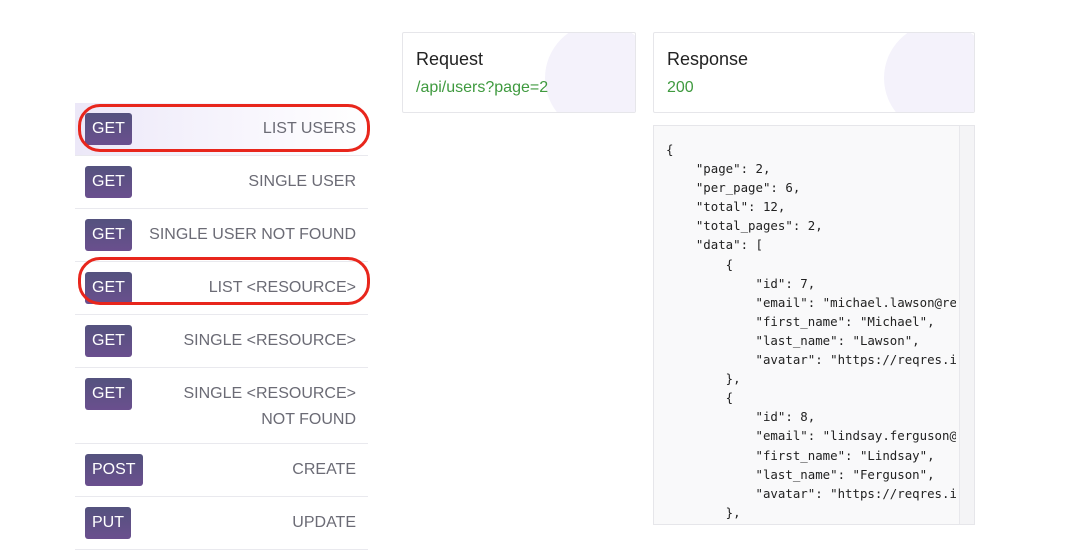  Describe the element at coordinates (282, 287) in the screenshot. I see `endpoint-label: LIST <RESOURCE>` at that location.